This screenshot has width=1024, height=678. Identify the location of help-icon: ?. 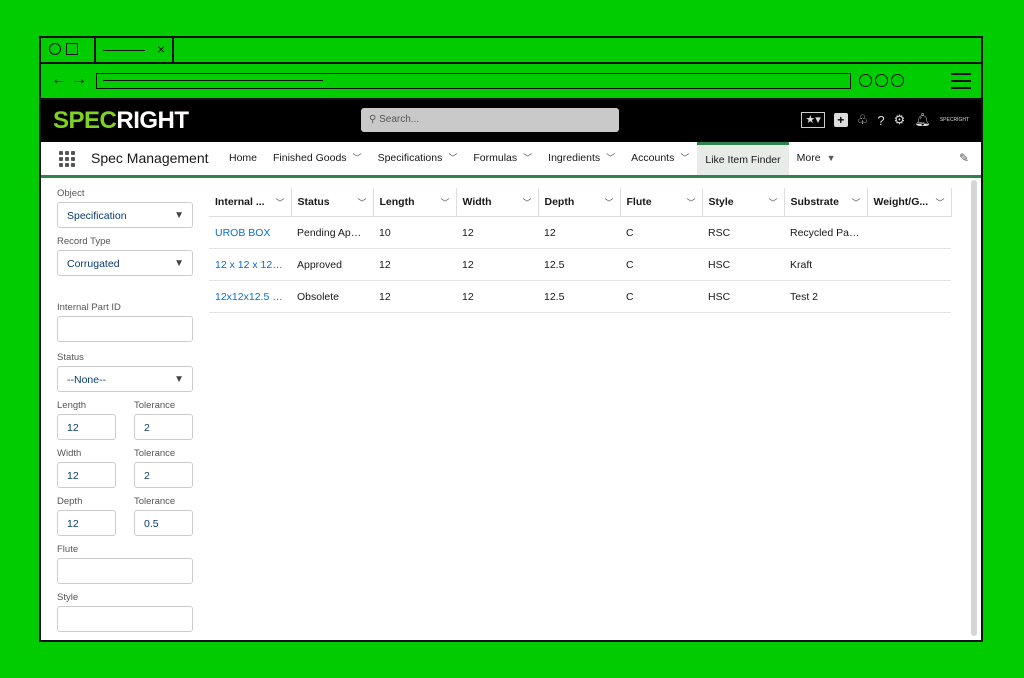
(880, 120).